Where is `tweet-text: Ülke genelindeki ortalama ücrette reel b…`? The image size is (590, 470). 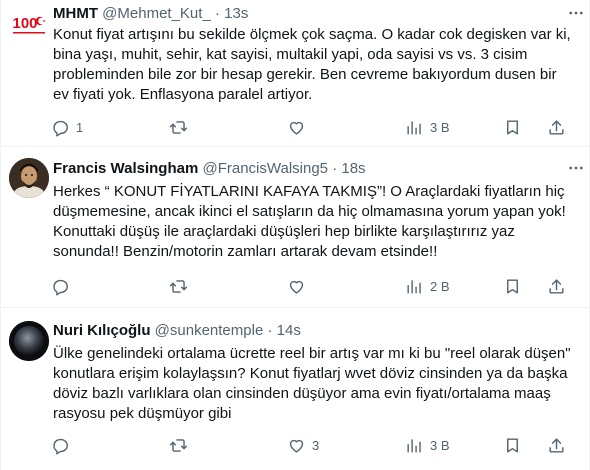 tweet-text: Ülke genelindeki ortalama ücrette reel b… is located at coordinates (312, 383).